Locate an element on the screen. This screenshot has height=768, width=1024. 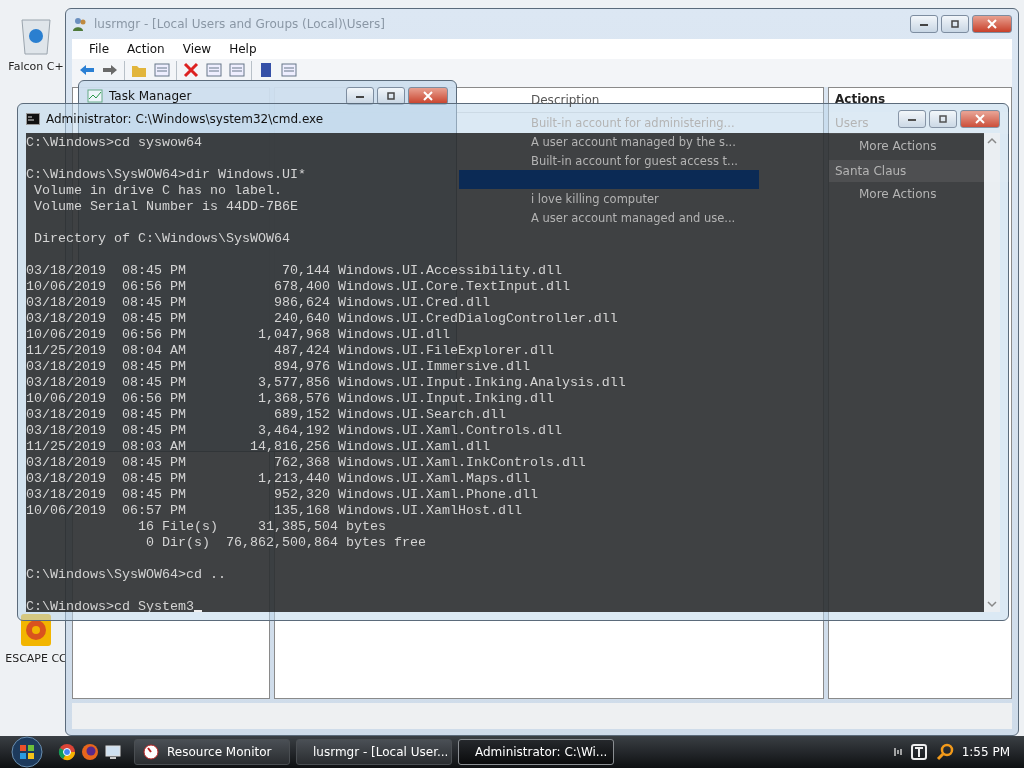
speaker-icon is located at coordinates (897, 752).